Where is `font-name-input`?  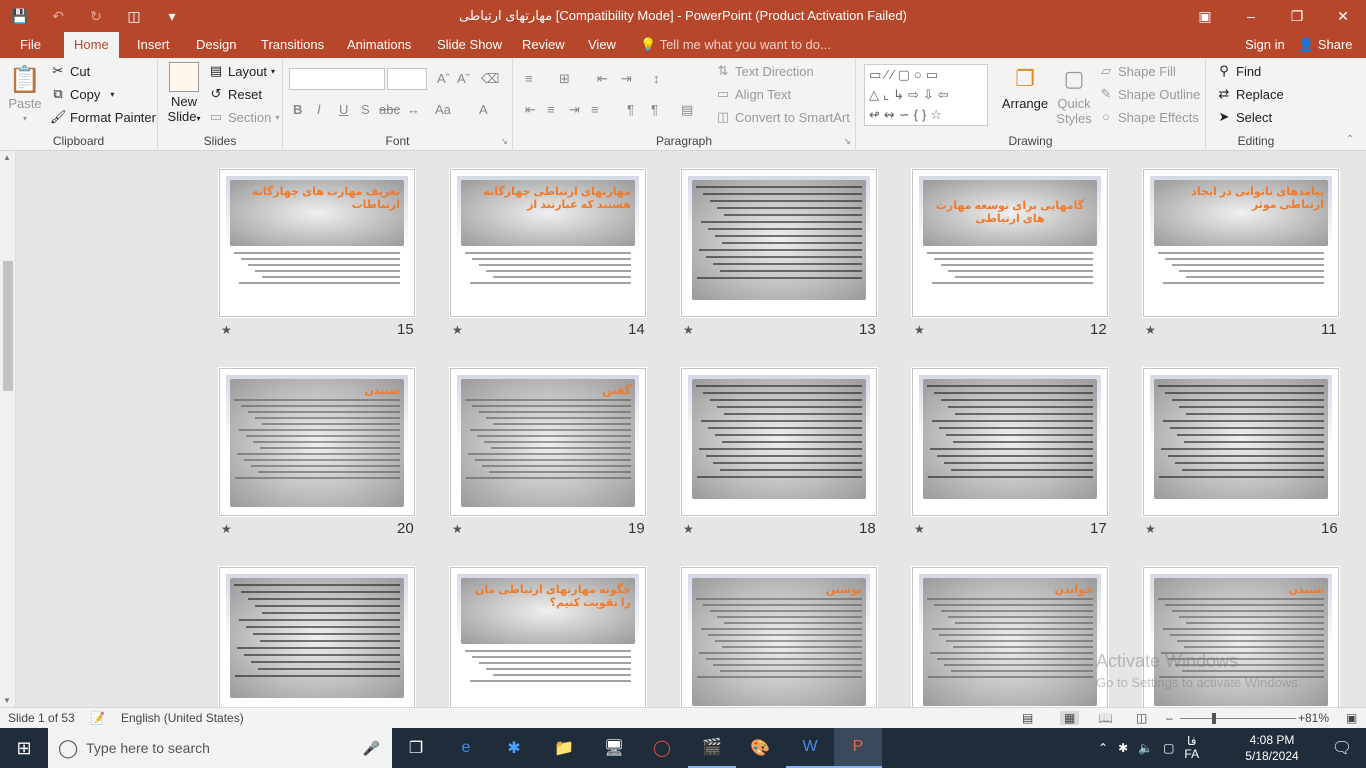 font-name-input is located at coordinates (337, 79).